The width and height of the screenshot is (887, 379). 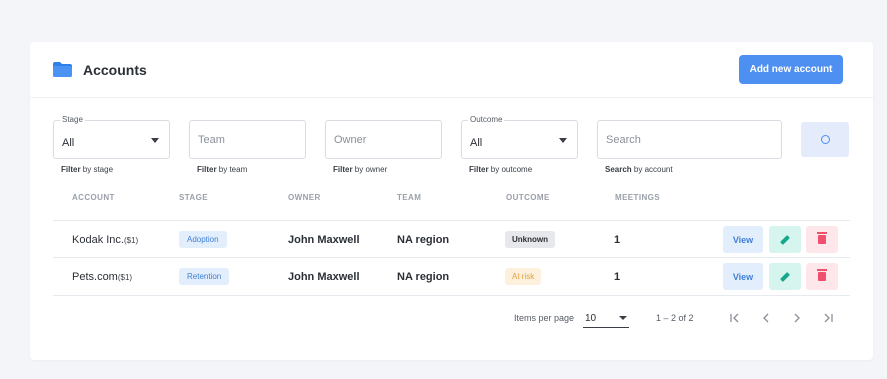 What do you see at coordinates (247, 139) in the screenshot?
I see `team-input: Team` at bounding box center [247, 139].